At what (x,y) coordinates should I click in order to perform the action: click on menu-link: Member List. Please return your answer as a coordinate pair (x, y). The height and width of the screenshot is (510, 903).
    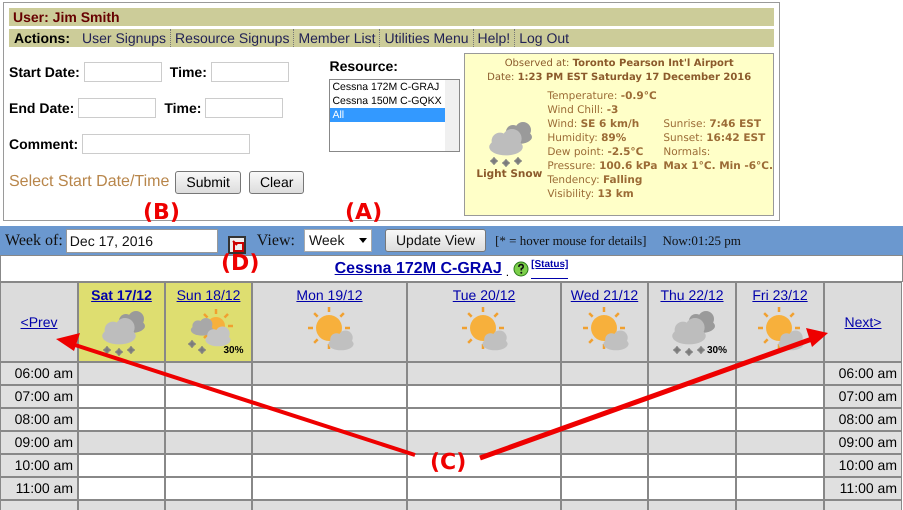
    Looking at the image, I should click on (336, 38).